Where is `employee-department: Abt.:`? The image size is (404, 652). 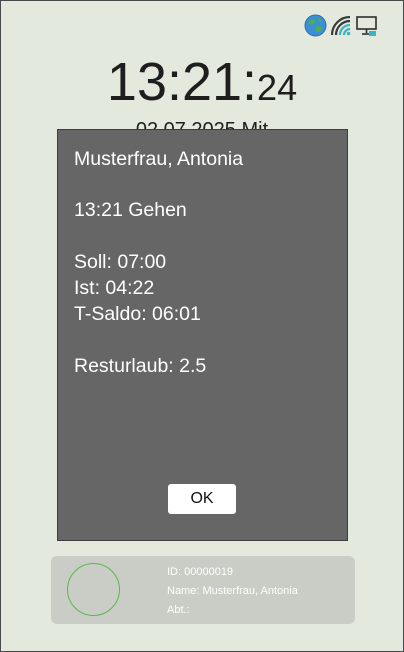 employee-department: Abt.: is located at coordinates (178, 610).